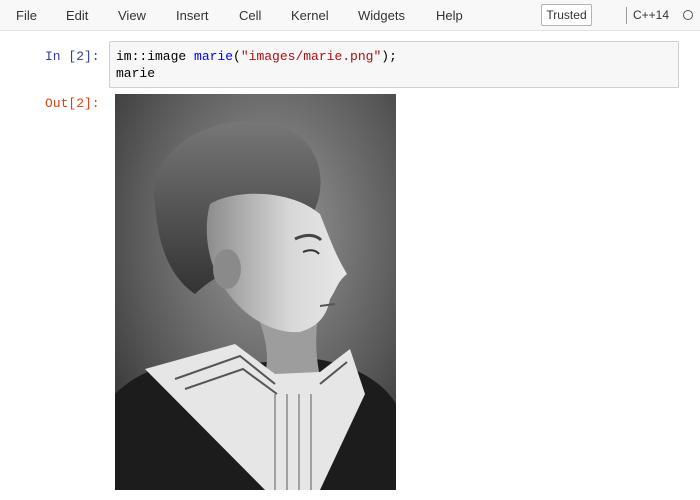  I want to click on menu-file: File, so click(26, 15).